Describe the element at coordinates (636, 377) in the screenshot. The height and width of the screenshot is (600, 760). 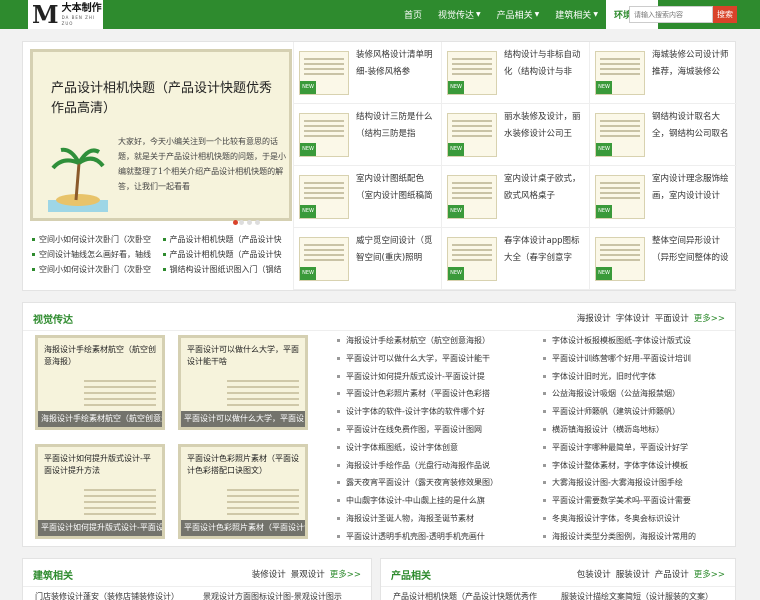
I see `list-item: 字体设计旧时光，旧时代字体` at that location.